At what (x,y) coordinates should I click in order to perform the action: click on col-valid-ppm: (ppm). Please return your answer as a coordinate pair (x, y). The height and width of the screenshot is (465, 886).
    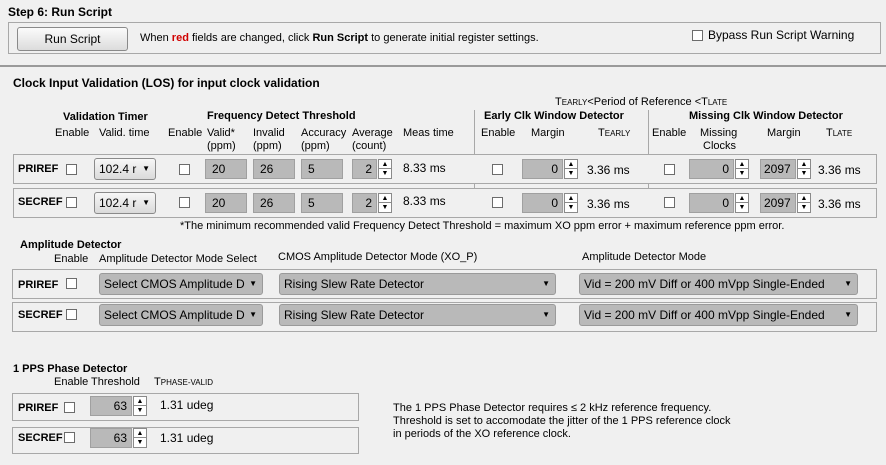
    Looking at the image, I should click on (221, 146).